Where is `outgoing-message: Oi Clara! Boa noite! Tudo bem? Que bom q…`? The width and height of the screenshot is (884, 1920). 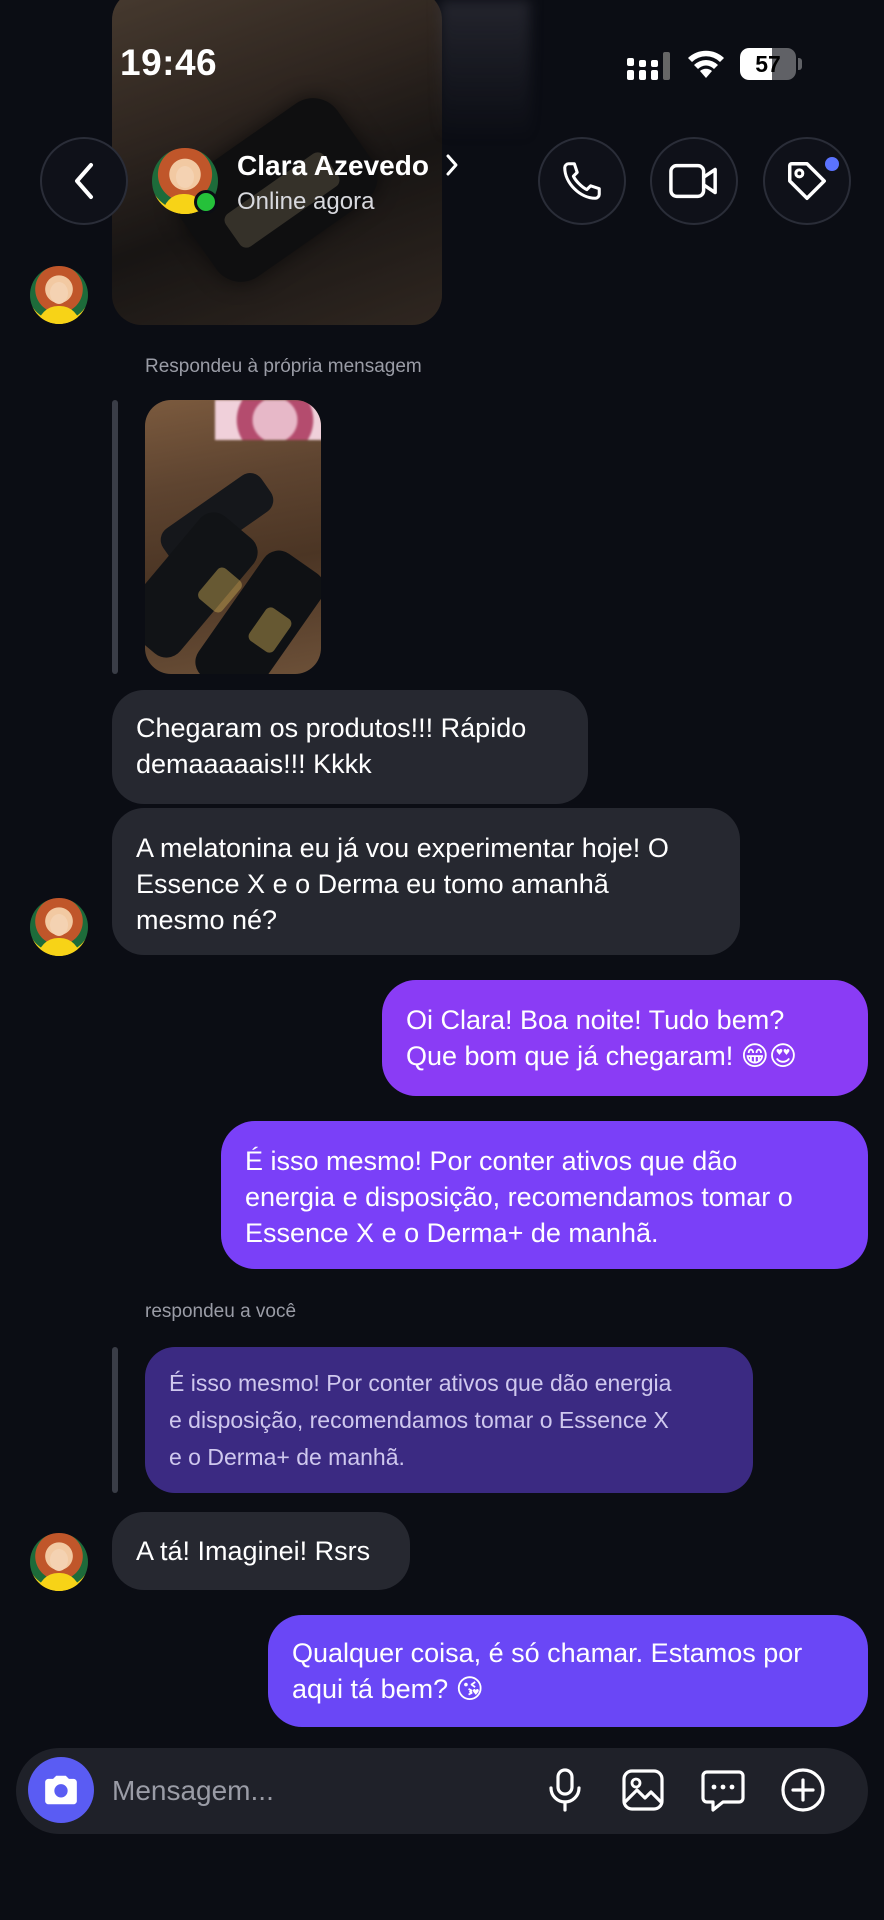 outgoing-message: Oi Clara! Boa noite! Tudo bem? Que bom q… is located at coordinates (625, 1038).